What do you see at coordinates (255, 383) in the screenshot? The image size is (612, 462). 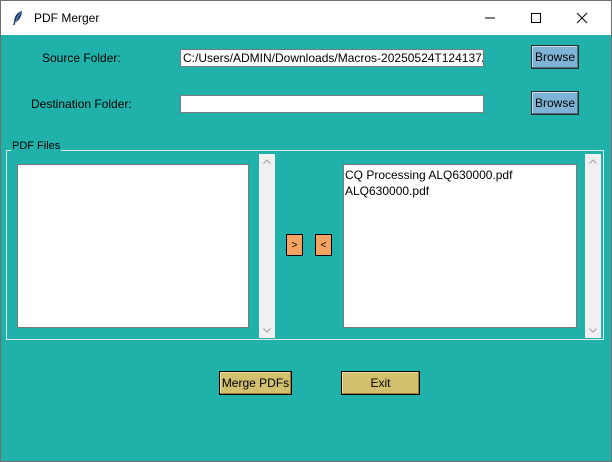 I see `merge-pdfs-button: Merge PDFs` at bounding box center [255, 383].